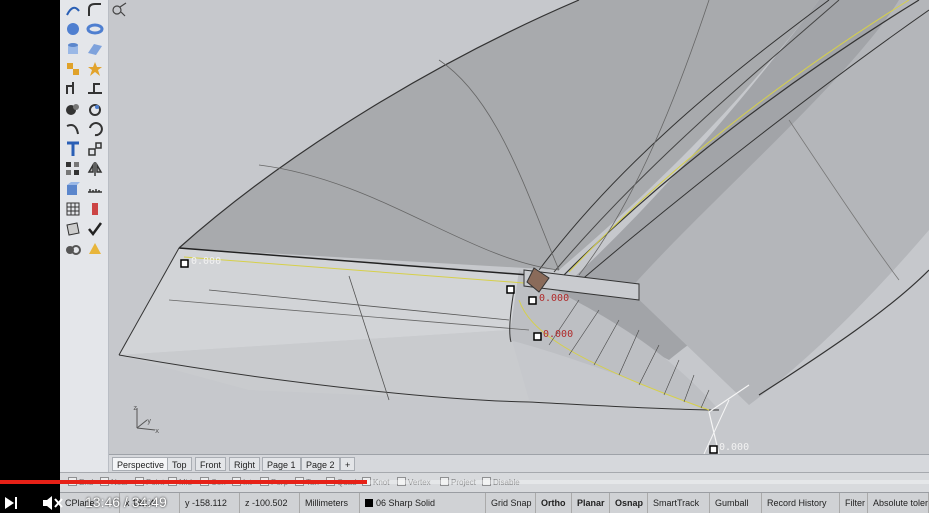 The height and width of the screenshot is (513, 929). Describe the element at coordinates (73, 229) in the screenshot. I see `layer-icon` at that location.